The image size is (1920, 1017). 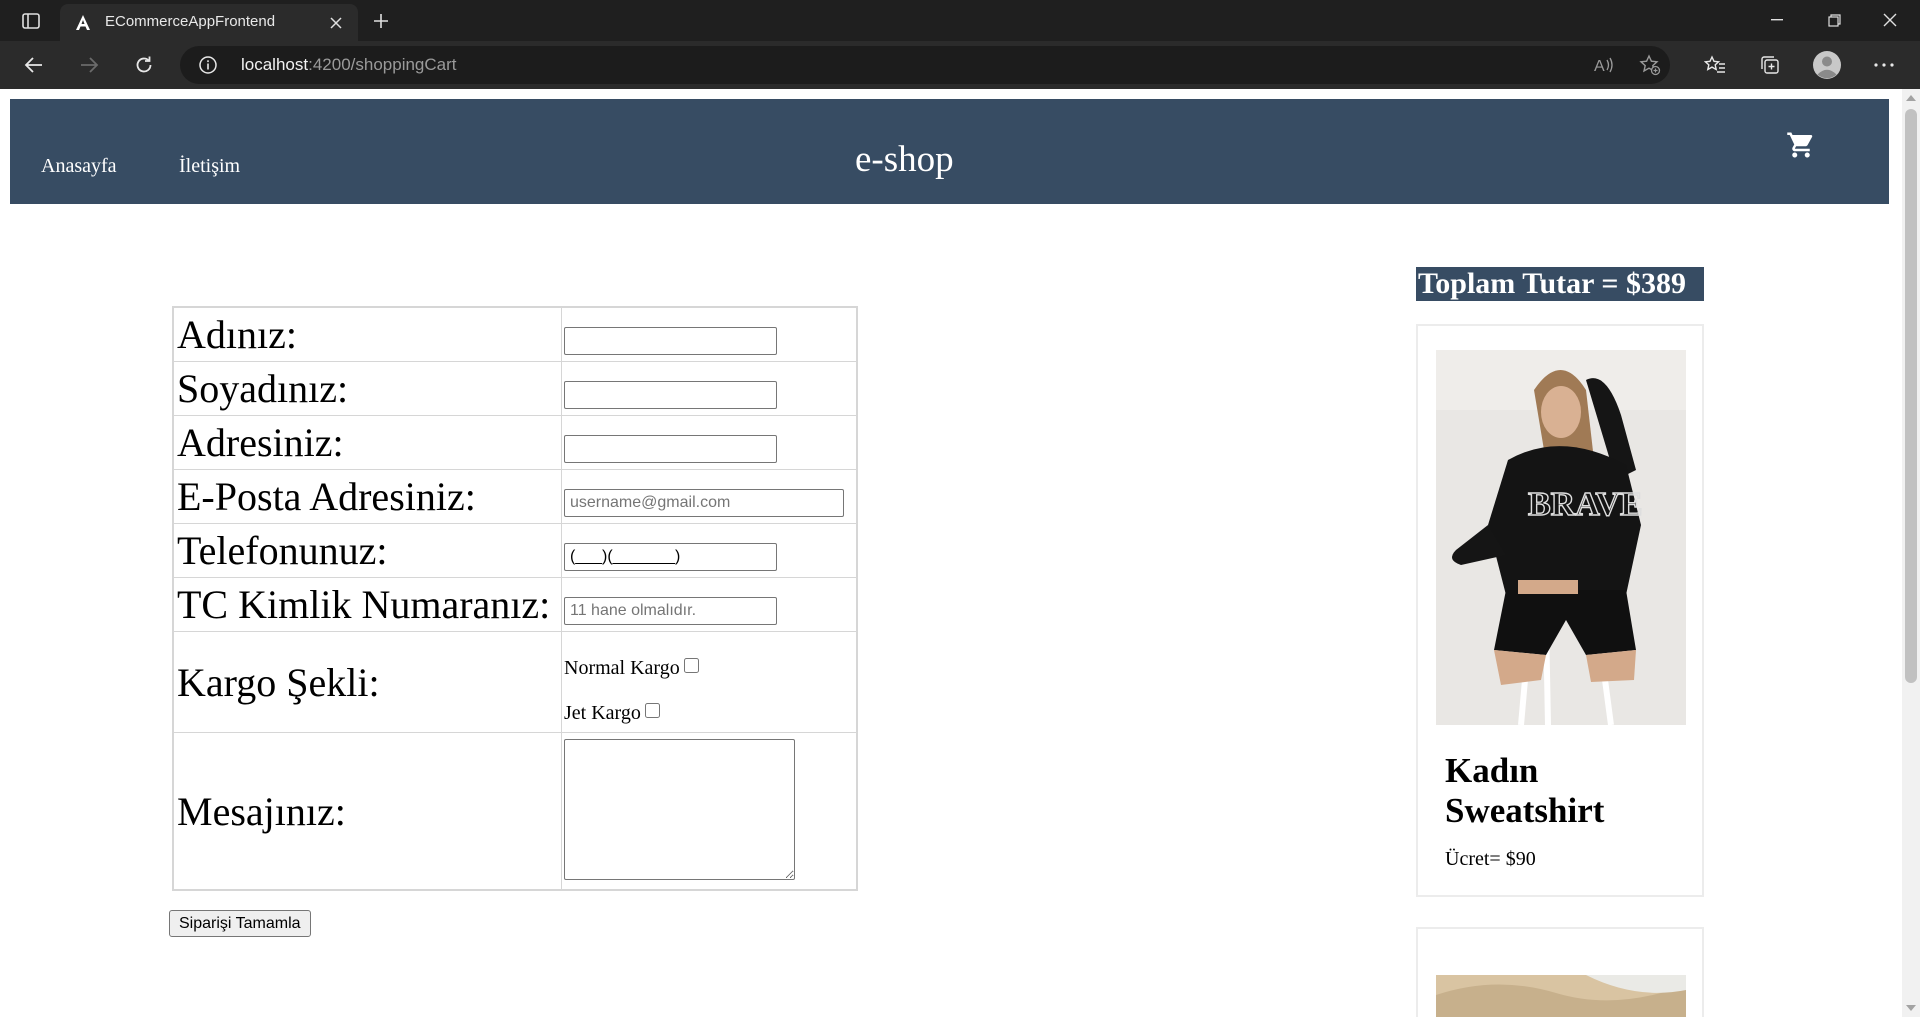 I want to click on browser-tab: ECommerceAppFrontend, so click(x=209, y=22).